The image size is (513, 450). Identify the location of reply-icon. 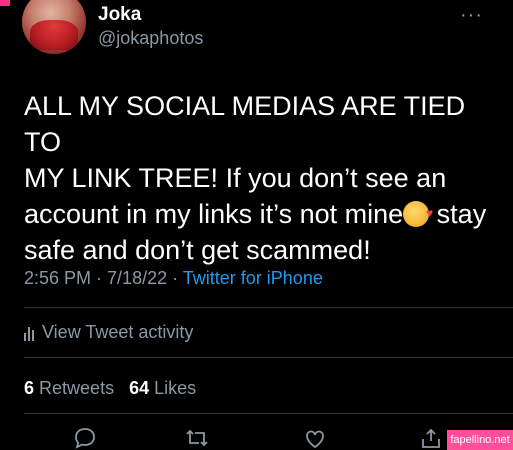
(85, 438).